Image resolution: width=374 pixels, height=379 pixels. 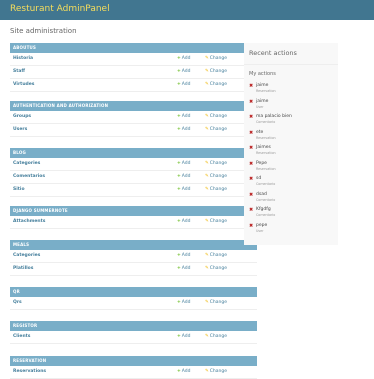 What do you see at coordinates (258, 178) in the screenshot?
I see `recent-action-object: sd` at bounding box center [258, 178].